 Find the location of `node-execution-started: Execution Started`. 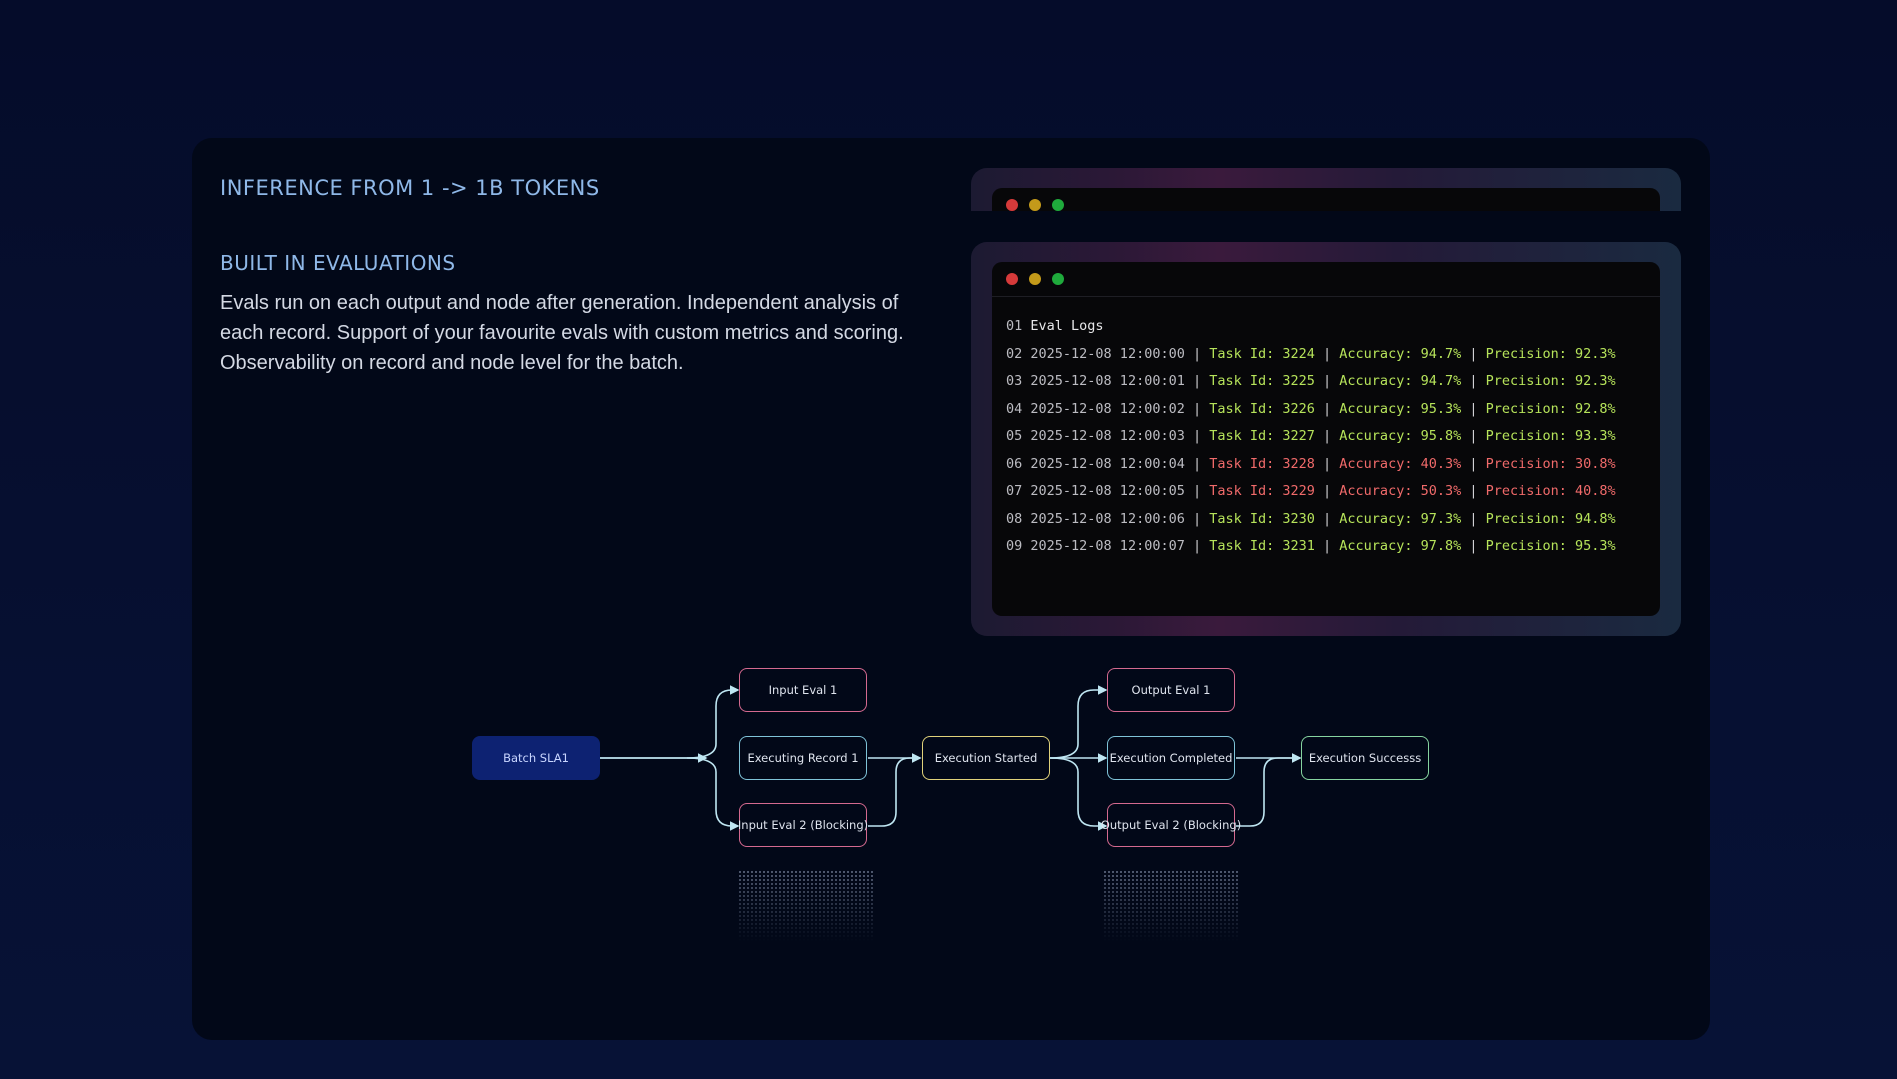

node-execution-started: Execution Started is located at coordinates (986, 758).